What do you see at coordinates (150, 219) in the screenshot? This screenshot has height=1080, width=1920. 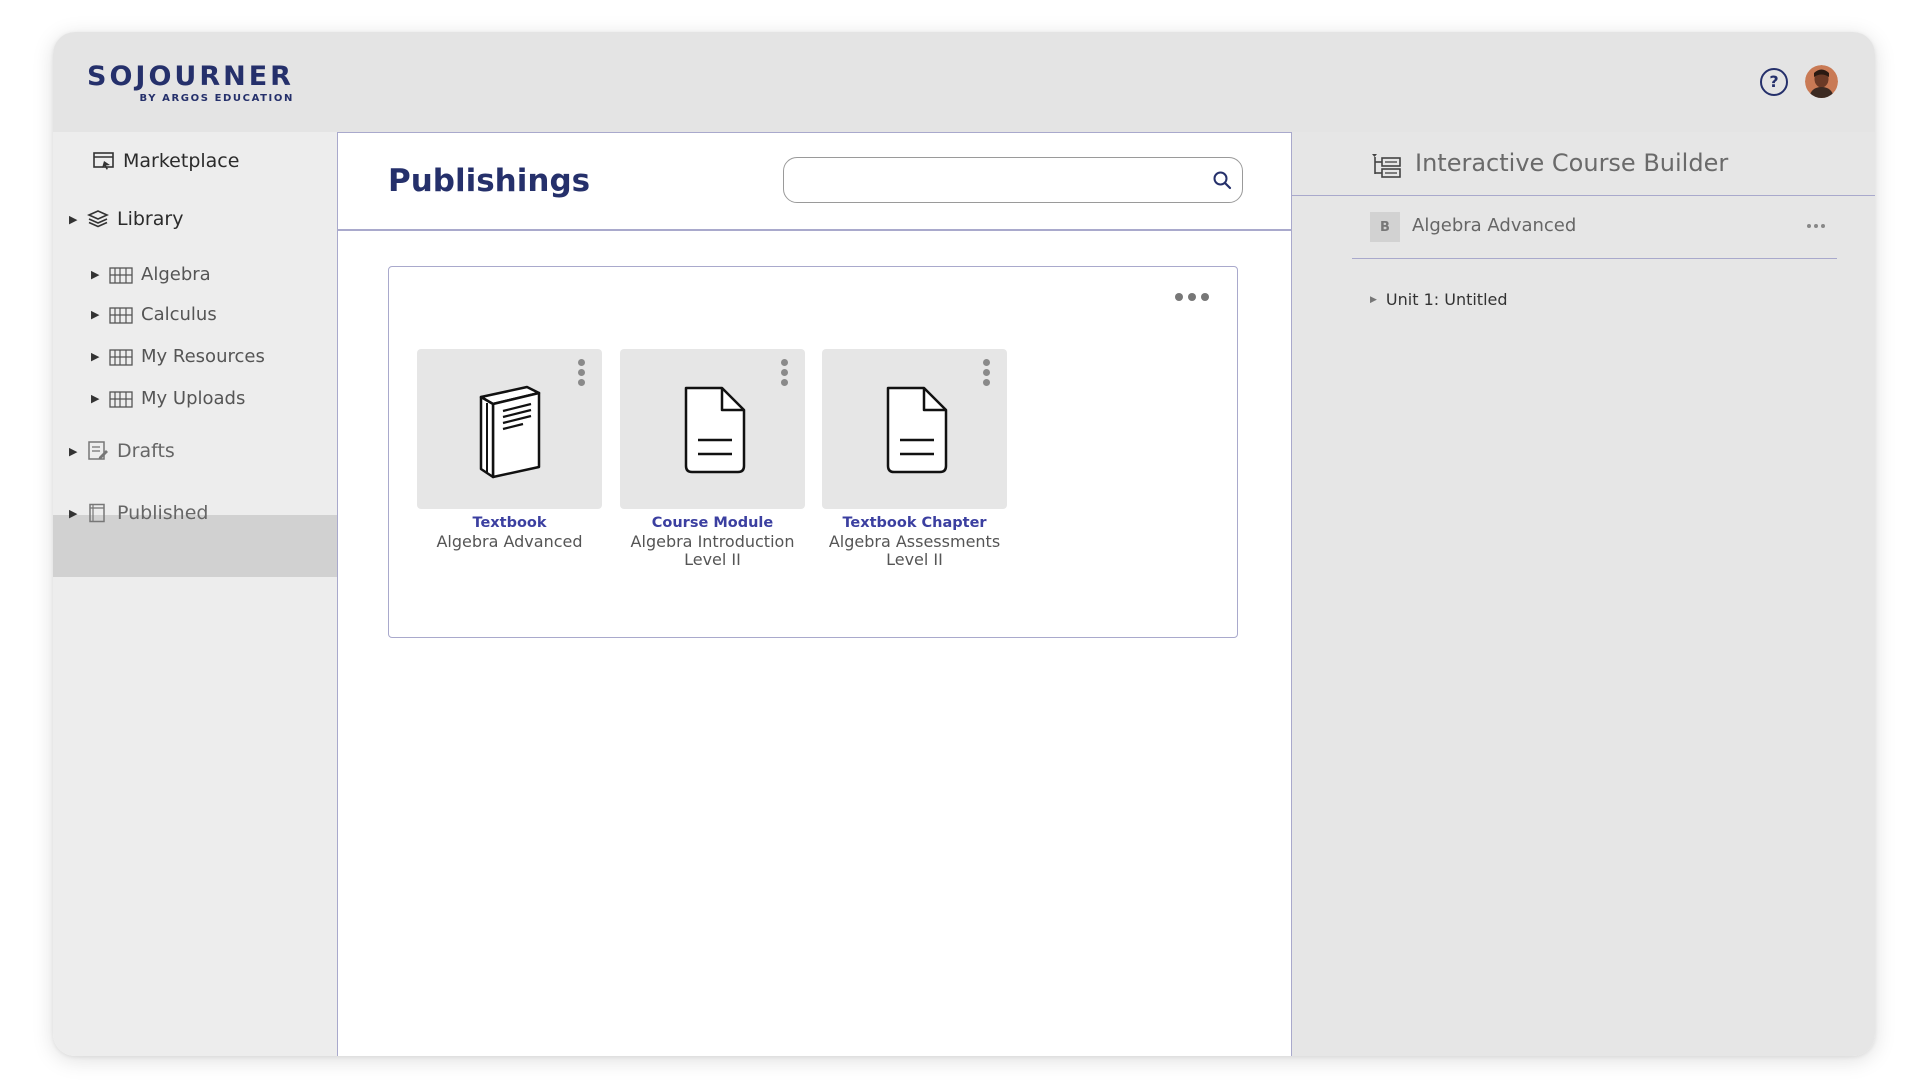 I see `sidebar-item-label: Library` at bounding box center [150, 219].